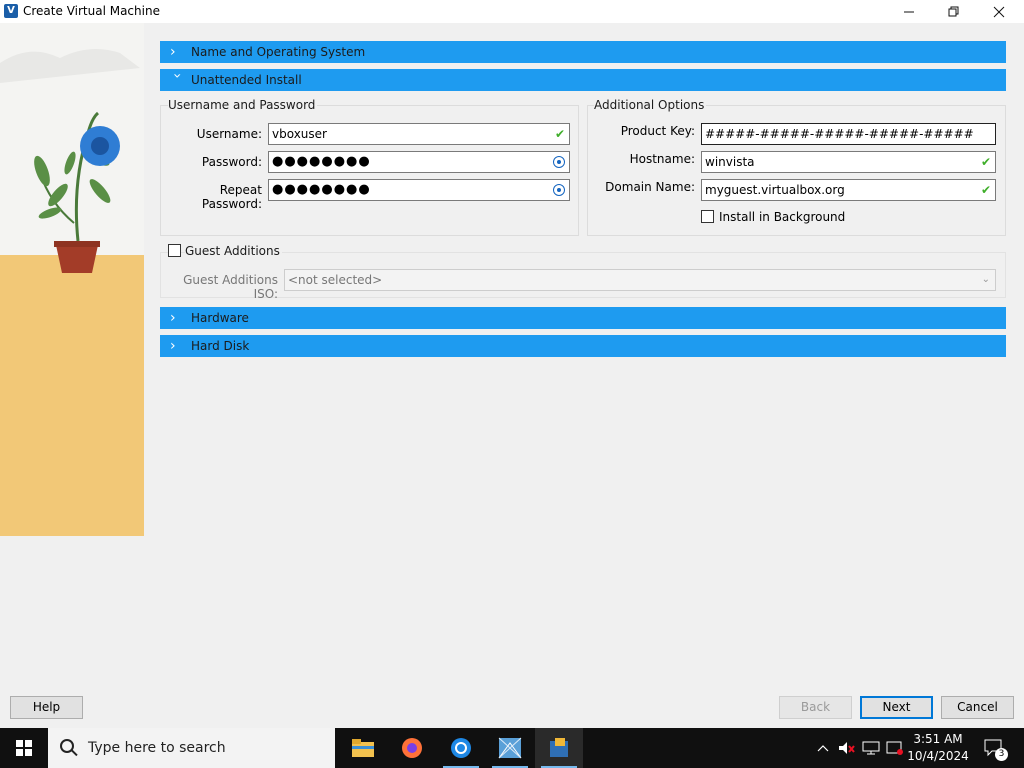  I want to click on domain-name-label: Domain Name:, so click(650, 187).